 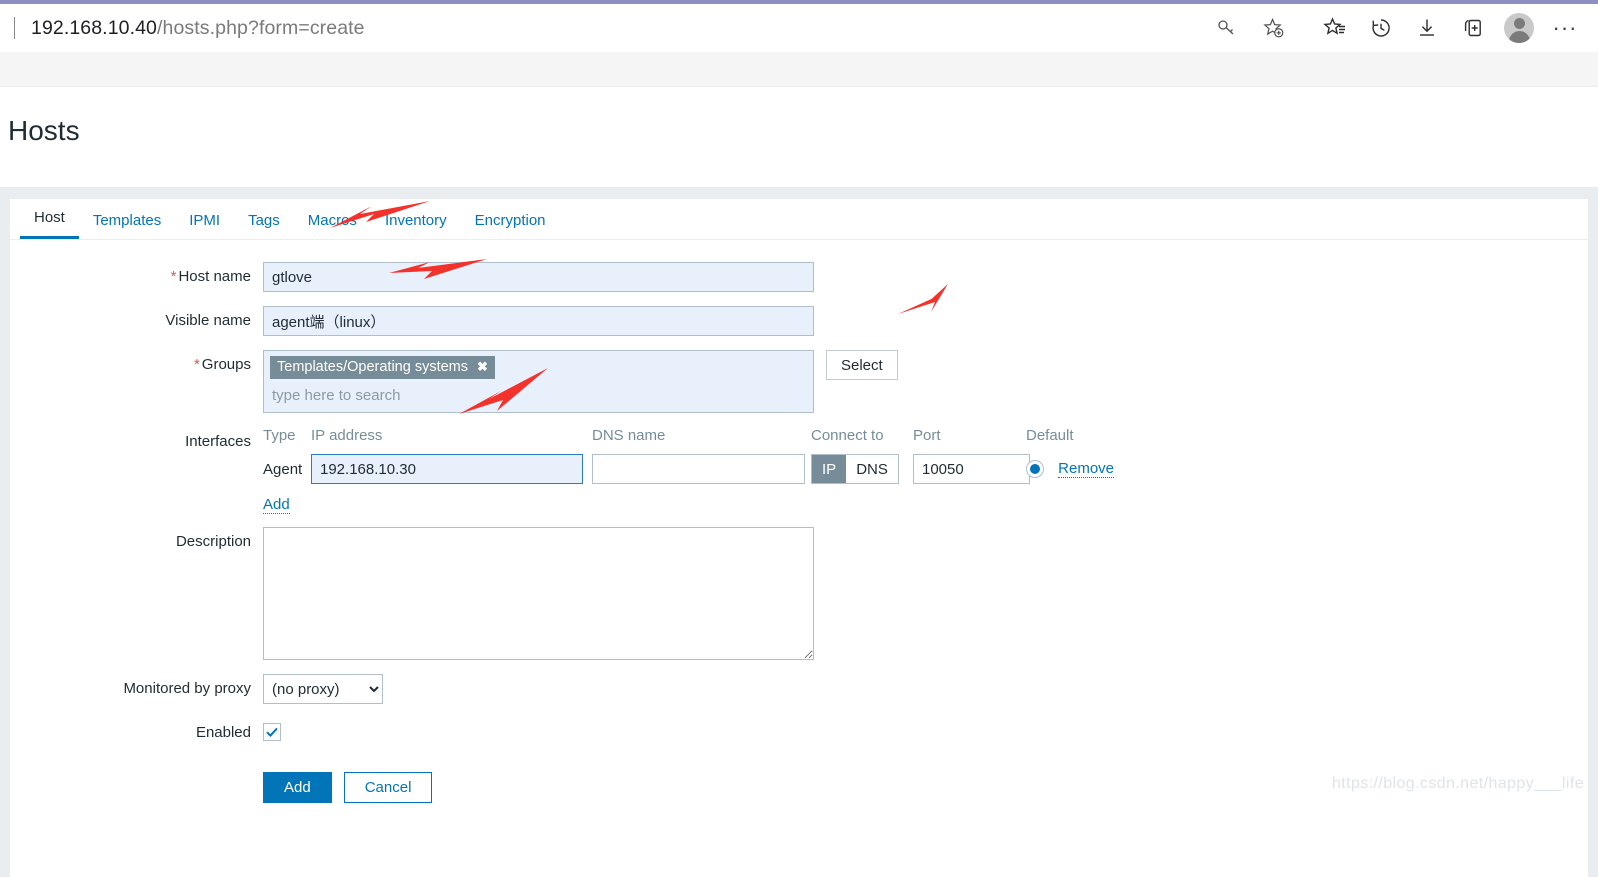 I want to click on avatar, so click(x=1519, y=28).